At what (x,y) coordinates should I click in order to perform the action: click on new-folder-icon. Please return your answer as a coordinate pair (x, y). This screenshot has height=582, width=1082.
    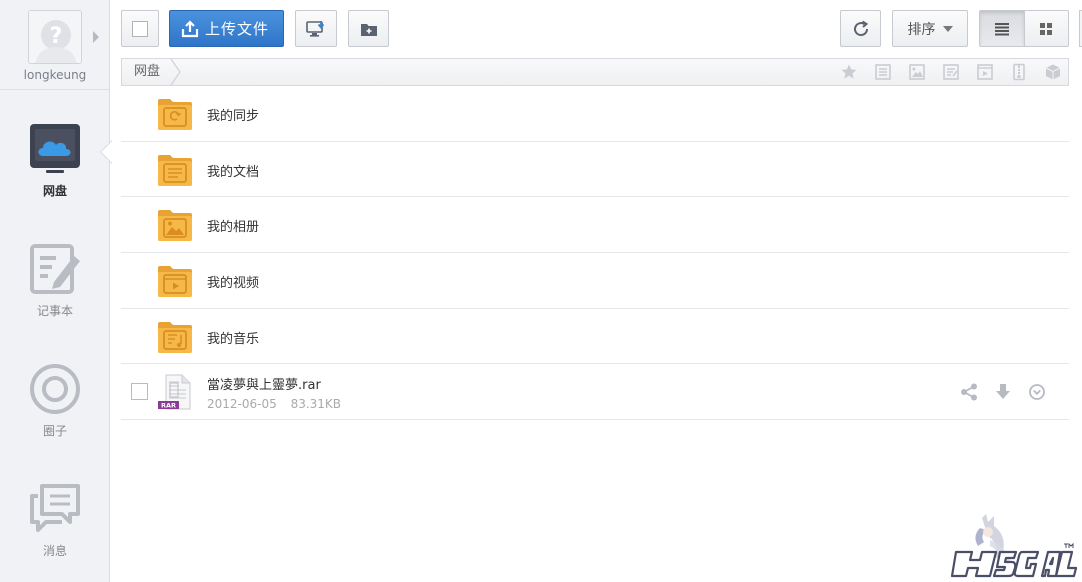
    Looking at the image, I should click on (368, 29).